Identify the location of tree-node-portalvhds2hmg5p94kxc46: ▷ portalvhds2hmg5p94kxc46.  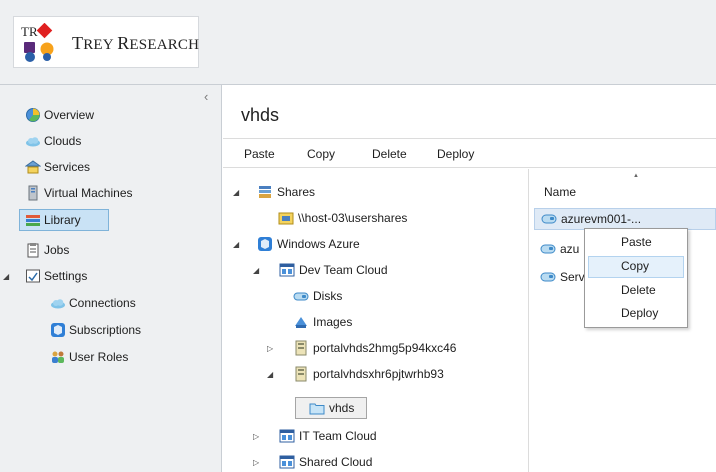
(361, 348).